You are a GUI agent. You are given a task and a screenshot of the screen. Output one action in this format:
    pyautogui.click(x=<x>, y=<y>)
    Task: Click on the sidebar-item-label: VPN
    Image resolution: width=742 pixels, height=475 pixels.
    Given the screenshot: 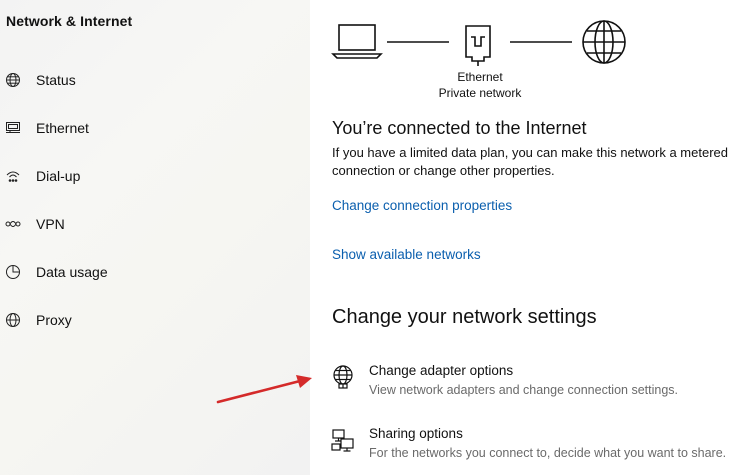 What is the action you would take?
    pyautogui.click(x=50, y=224)
    